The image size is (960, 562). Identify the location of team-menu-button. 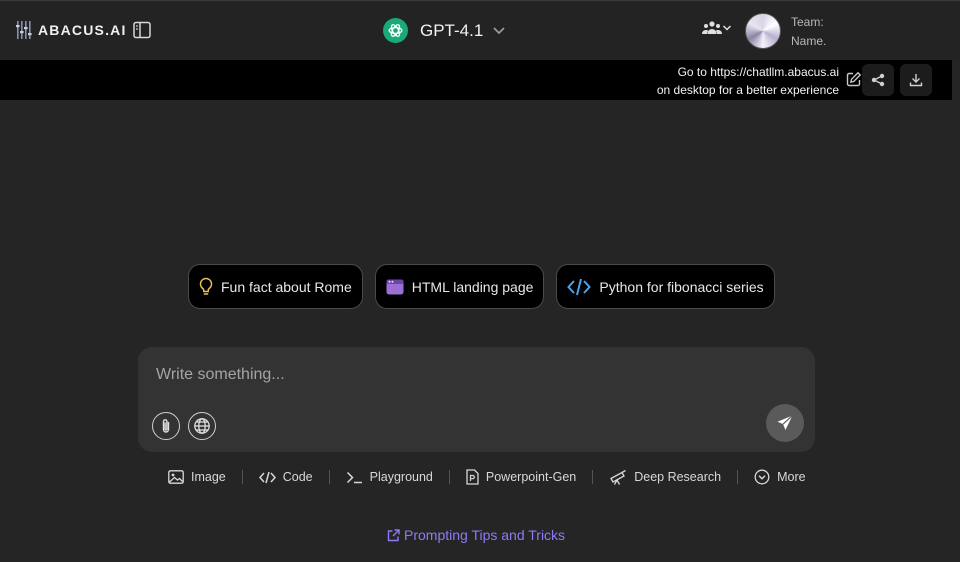
(717, 28).